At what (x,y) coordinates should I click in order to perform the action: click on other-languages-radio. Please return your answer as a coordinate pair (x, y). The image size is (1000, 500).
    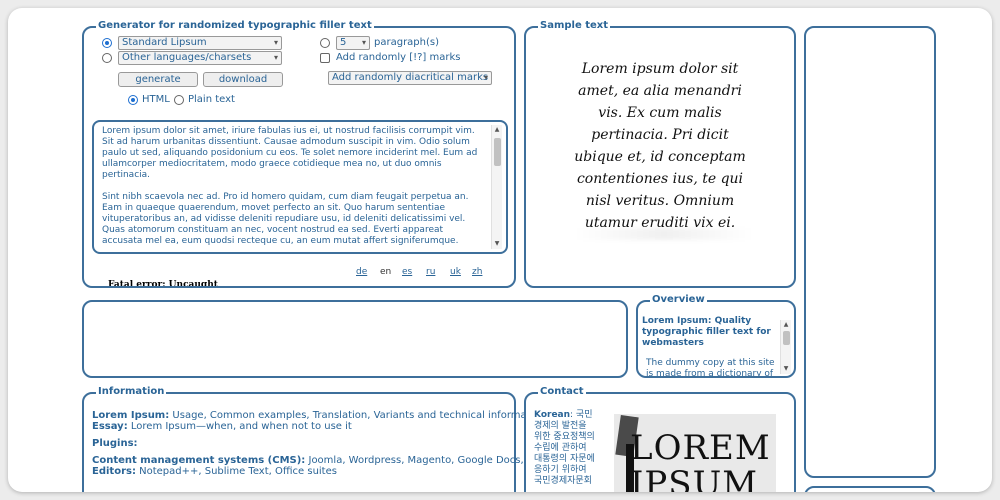
    Looking at the image, I should click on (107, 58).